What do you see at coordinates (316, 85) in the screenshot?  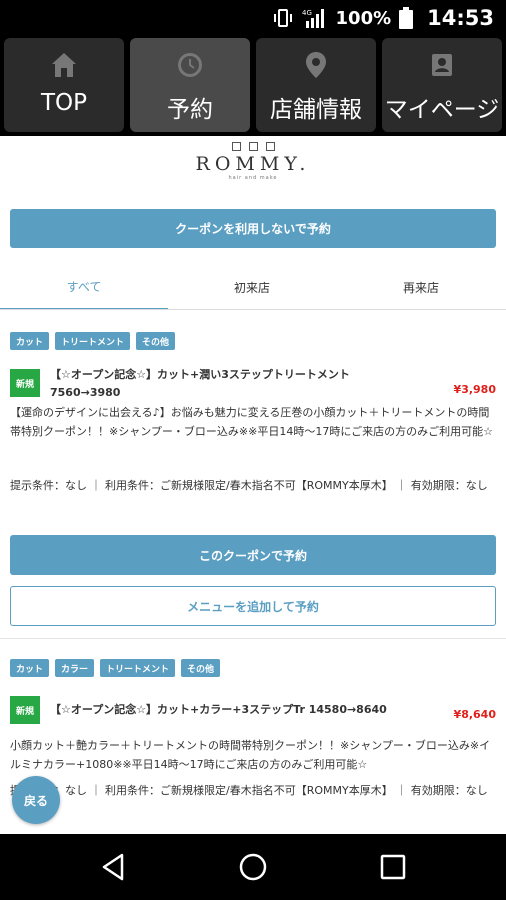 I see `tab-store-info: 店舗情報` at bounding box center [316, 85].